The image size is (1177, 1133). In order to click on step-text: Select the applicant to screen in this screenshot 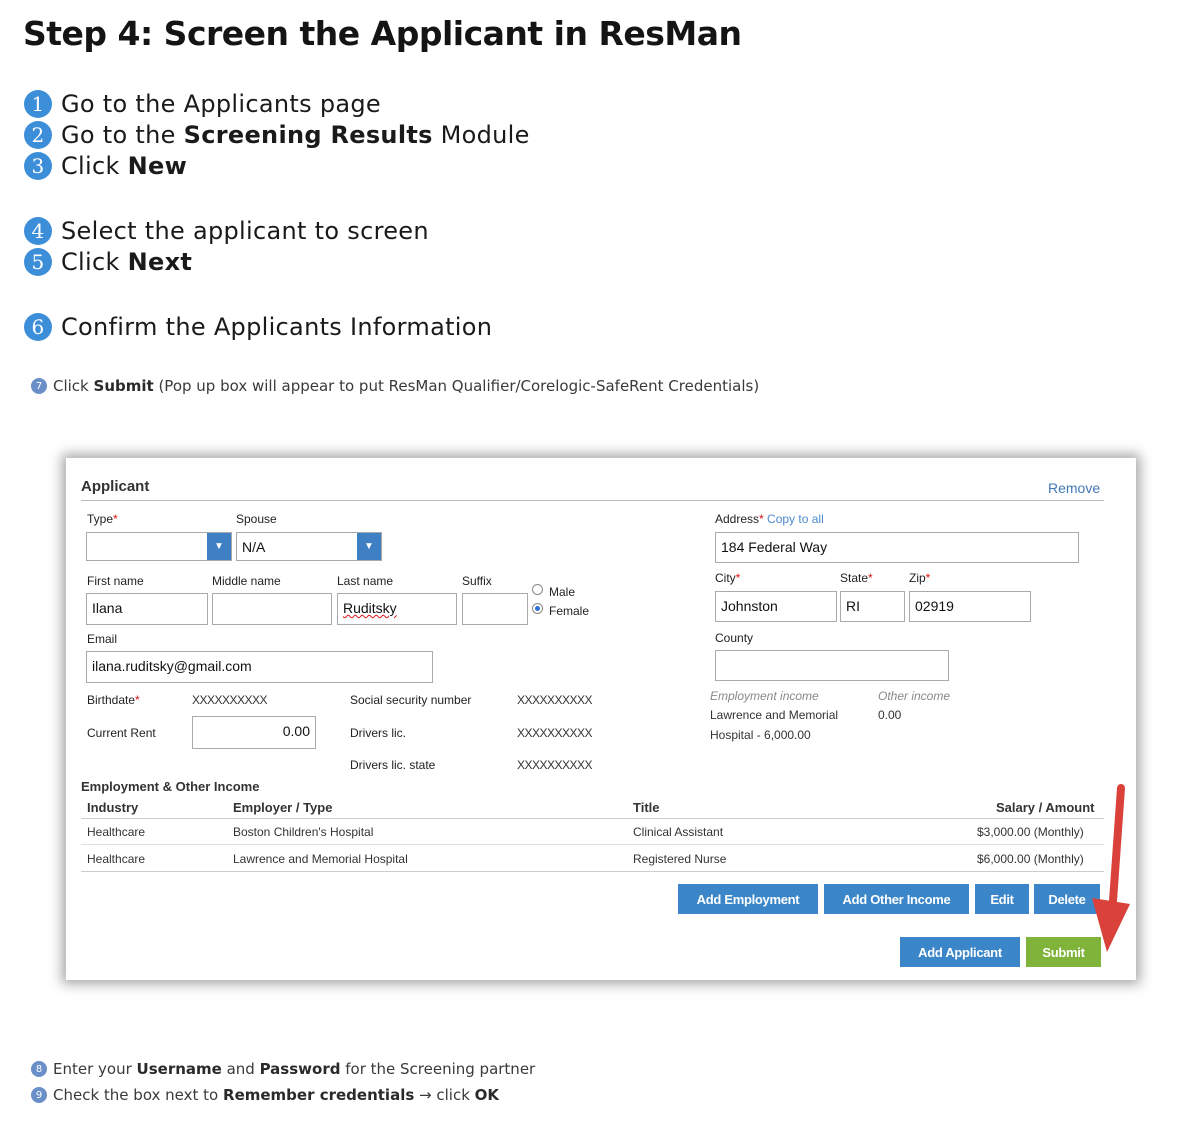, I will do `click(245, 231)`.